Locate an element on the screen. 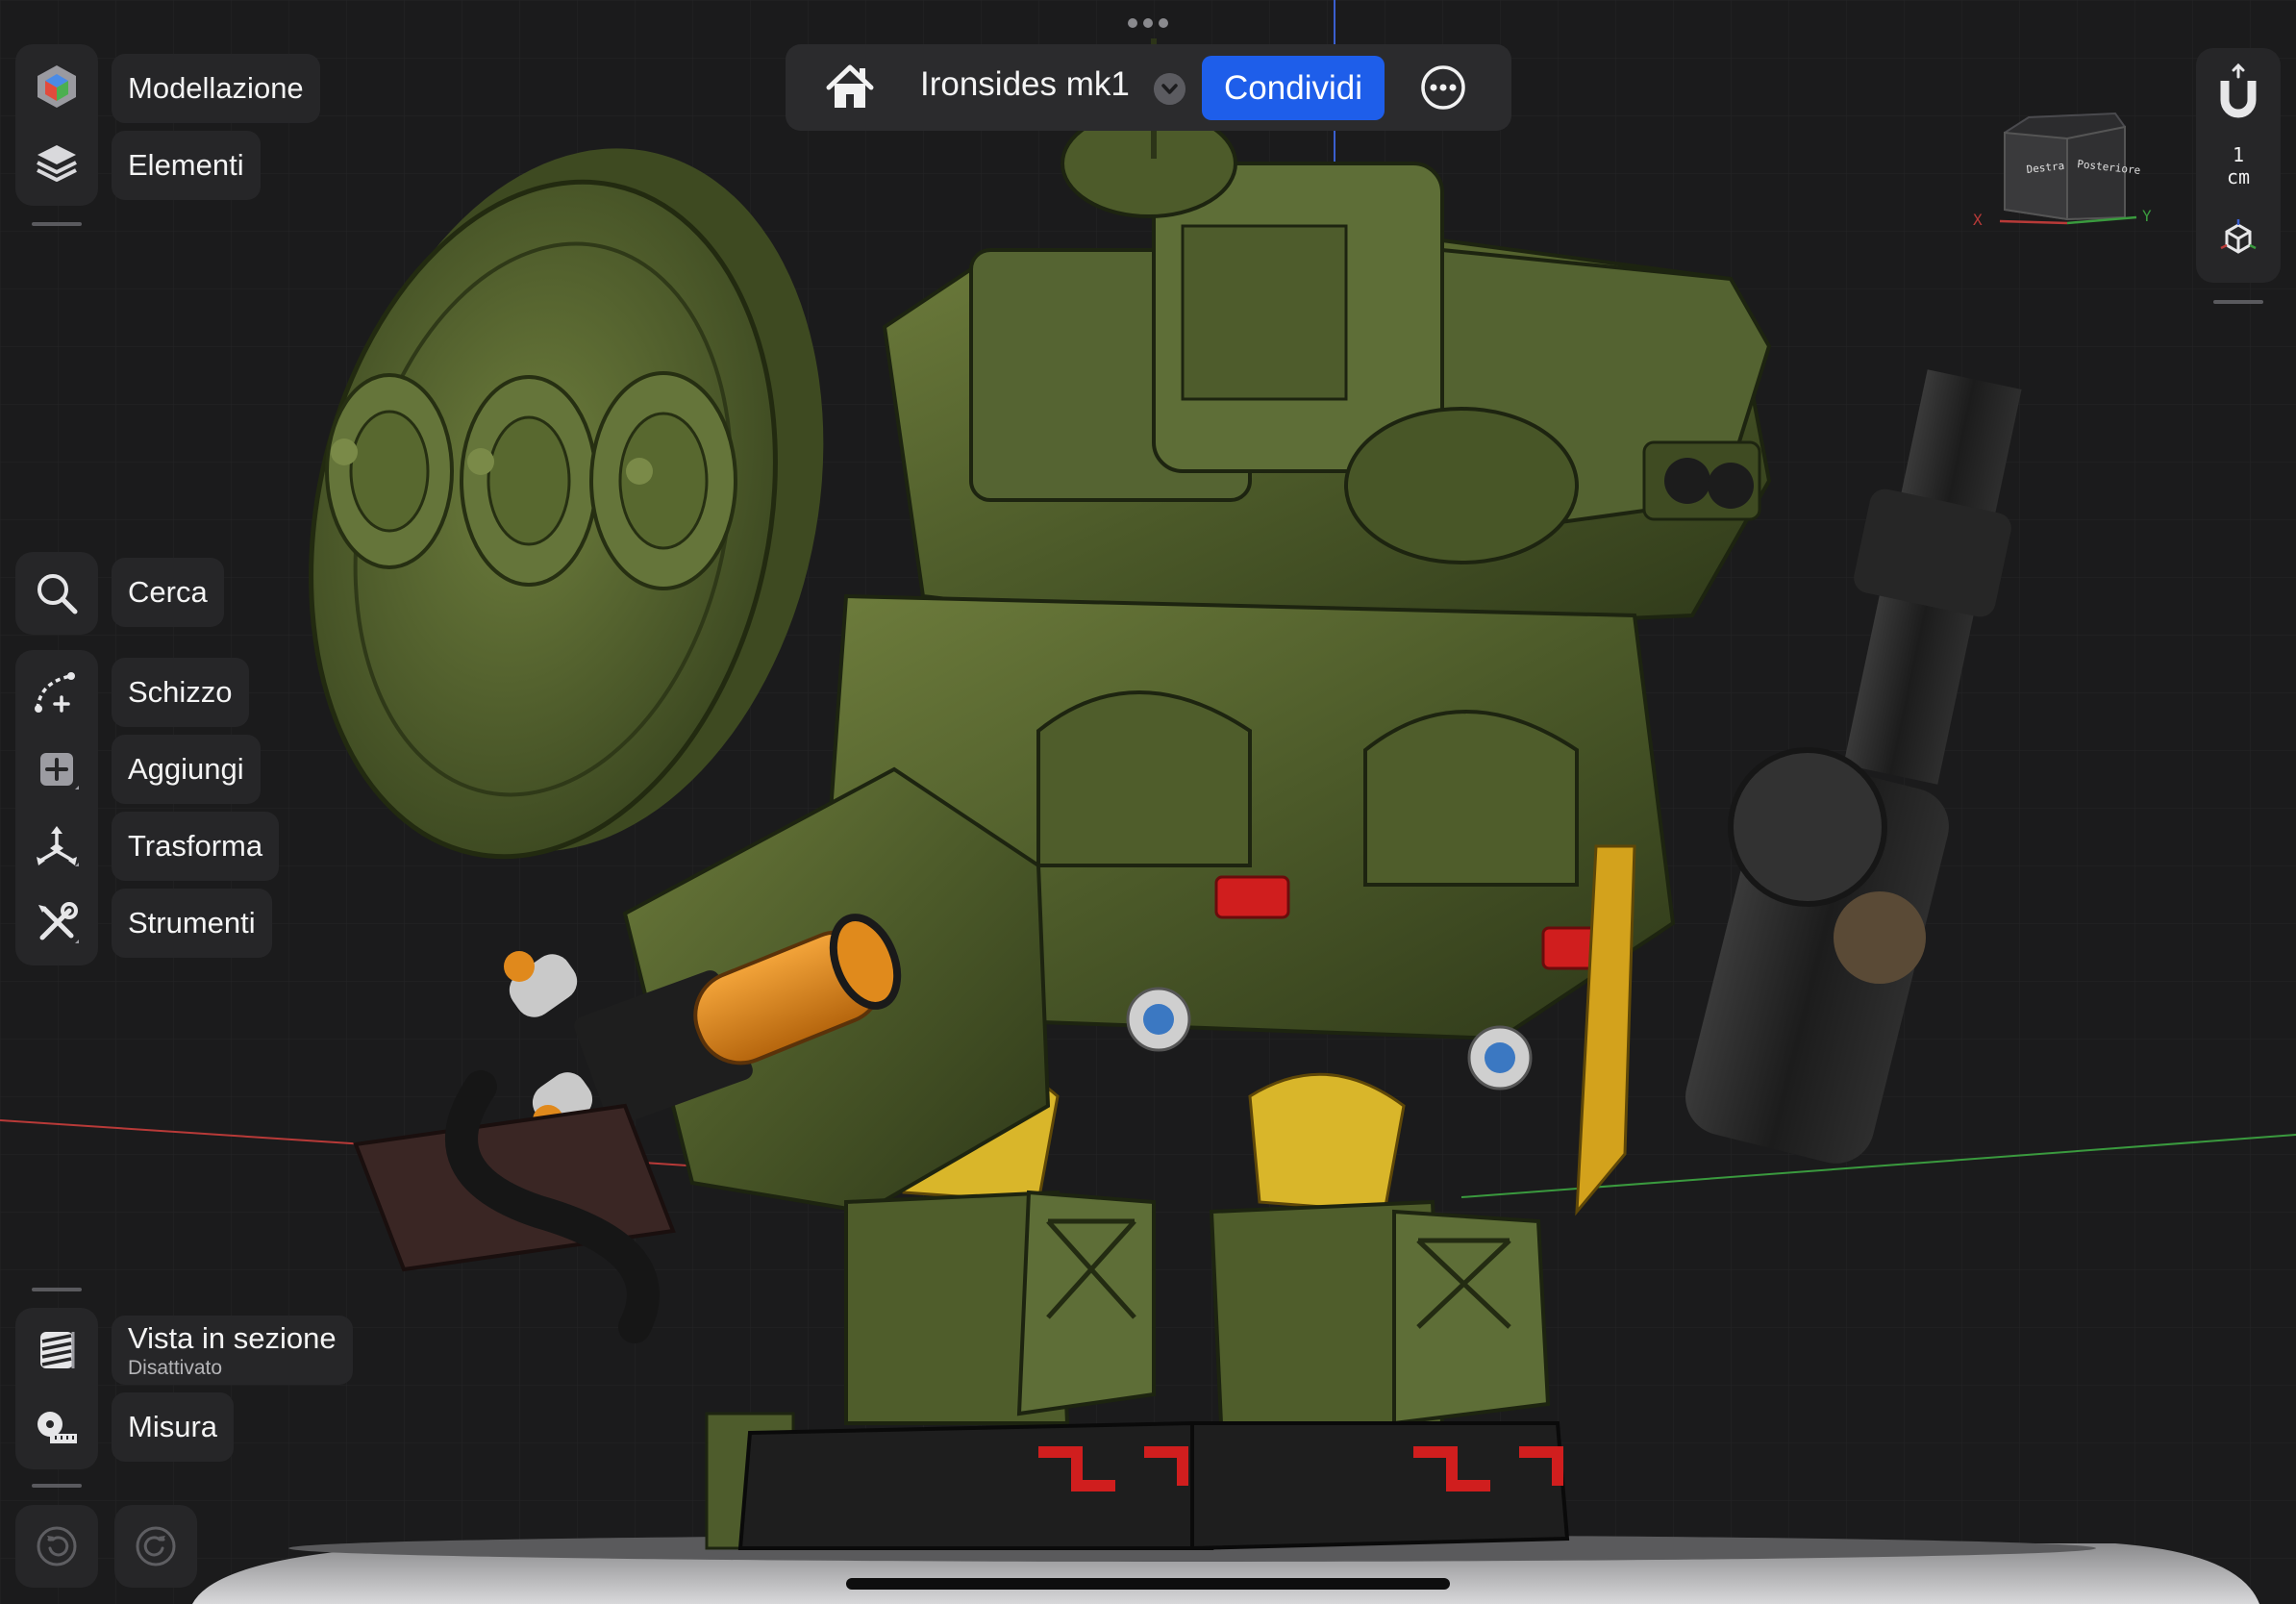 This screenshot has height=1604, width=2296. document-toolbar: Ironsides mk1 Condividi is located at coordinates (1148, 87).